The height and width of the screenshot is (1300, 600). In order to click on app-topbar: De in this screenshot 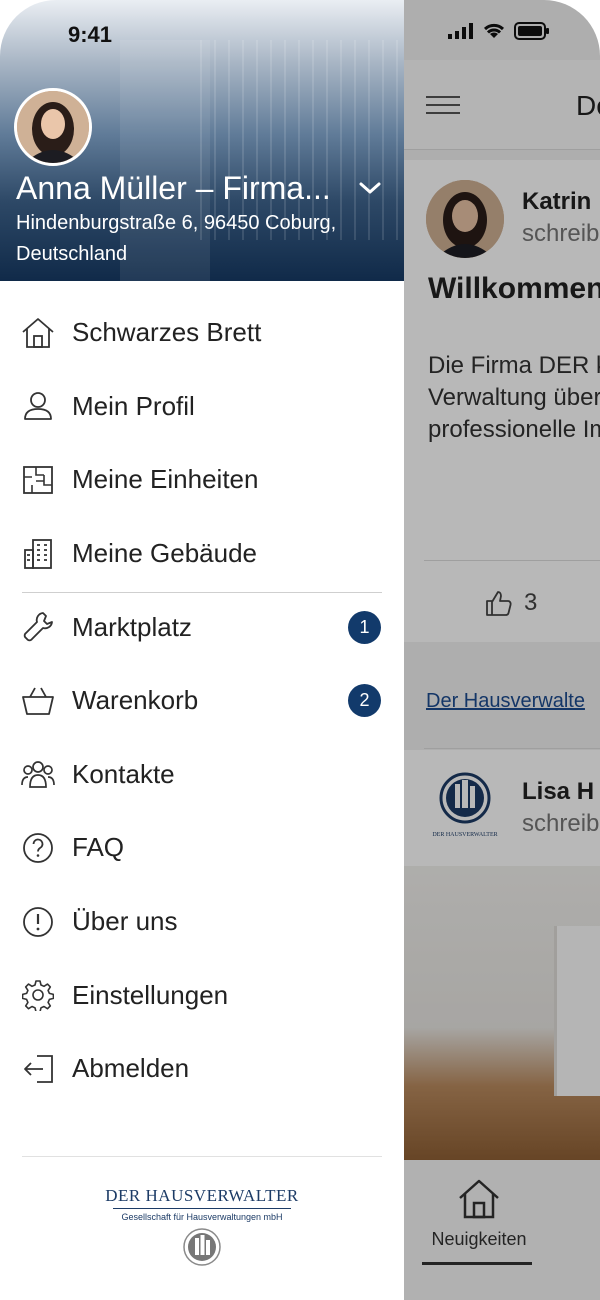, I will do `click(502, 105)`.